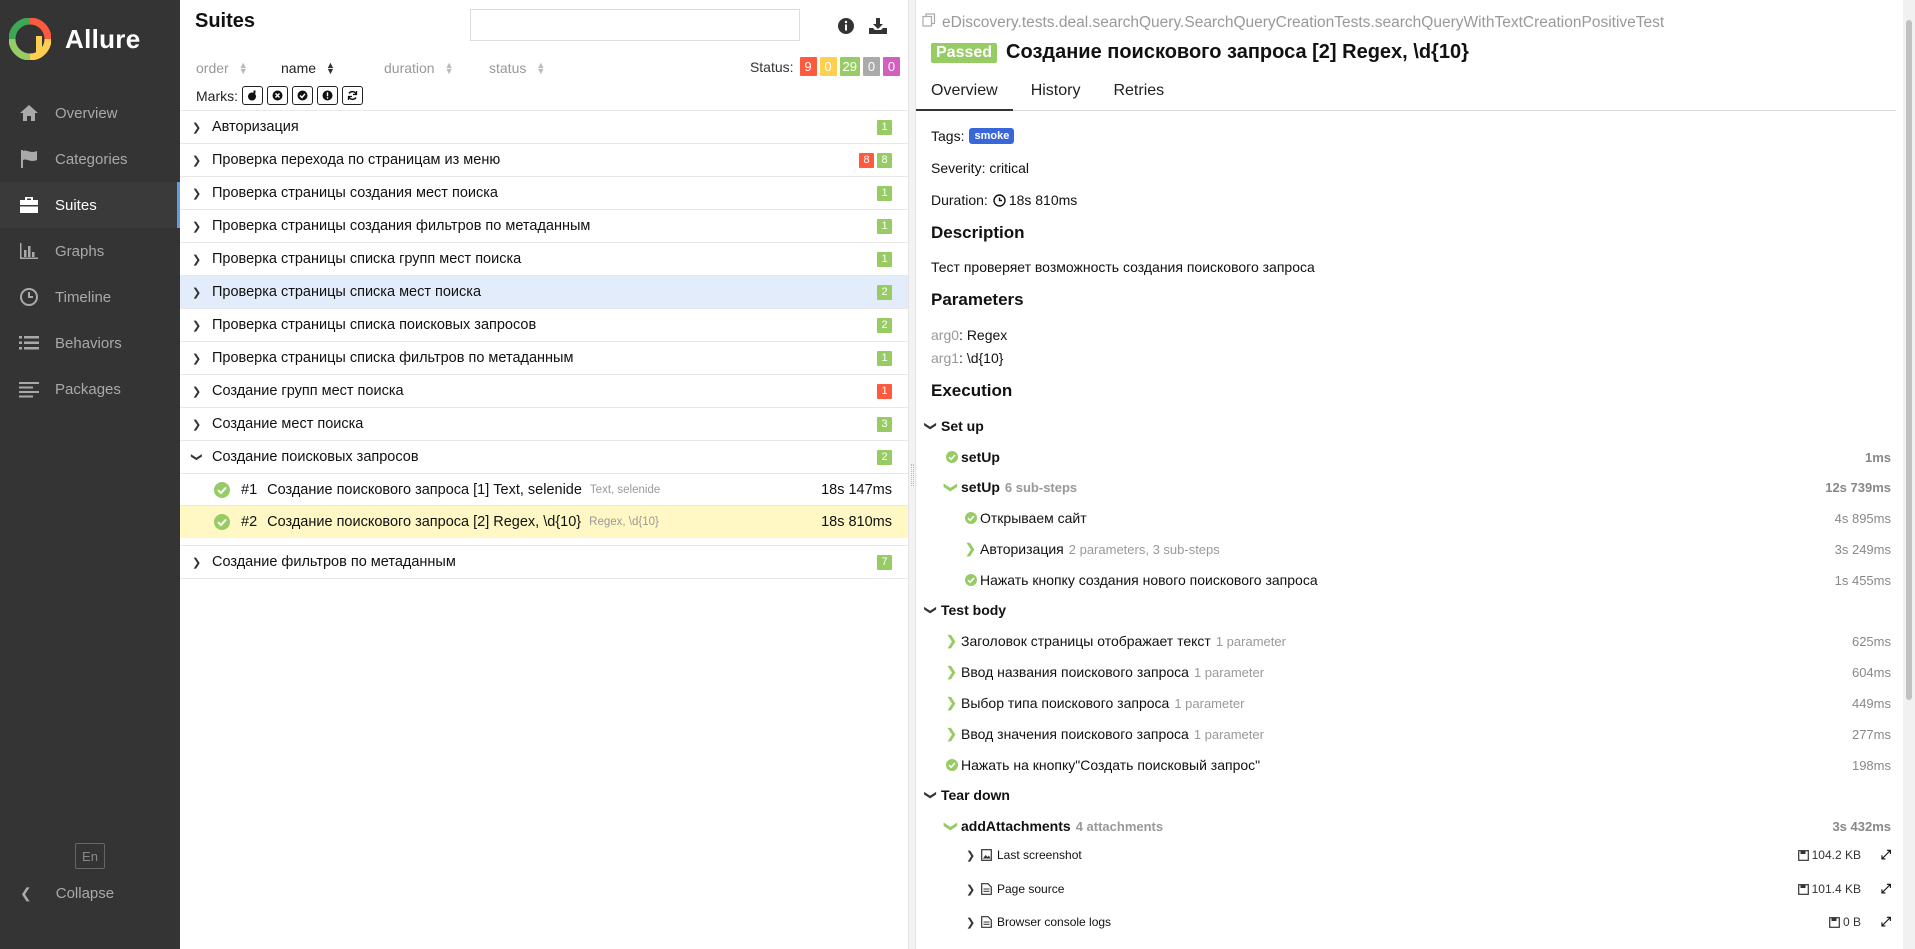 This screenshot has width=1915, height=949. I want to click on status-unknown-toggle: 0, so click(891, 66).